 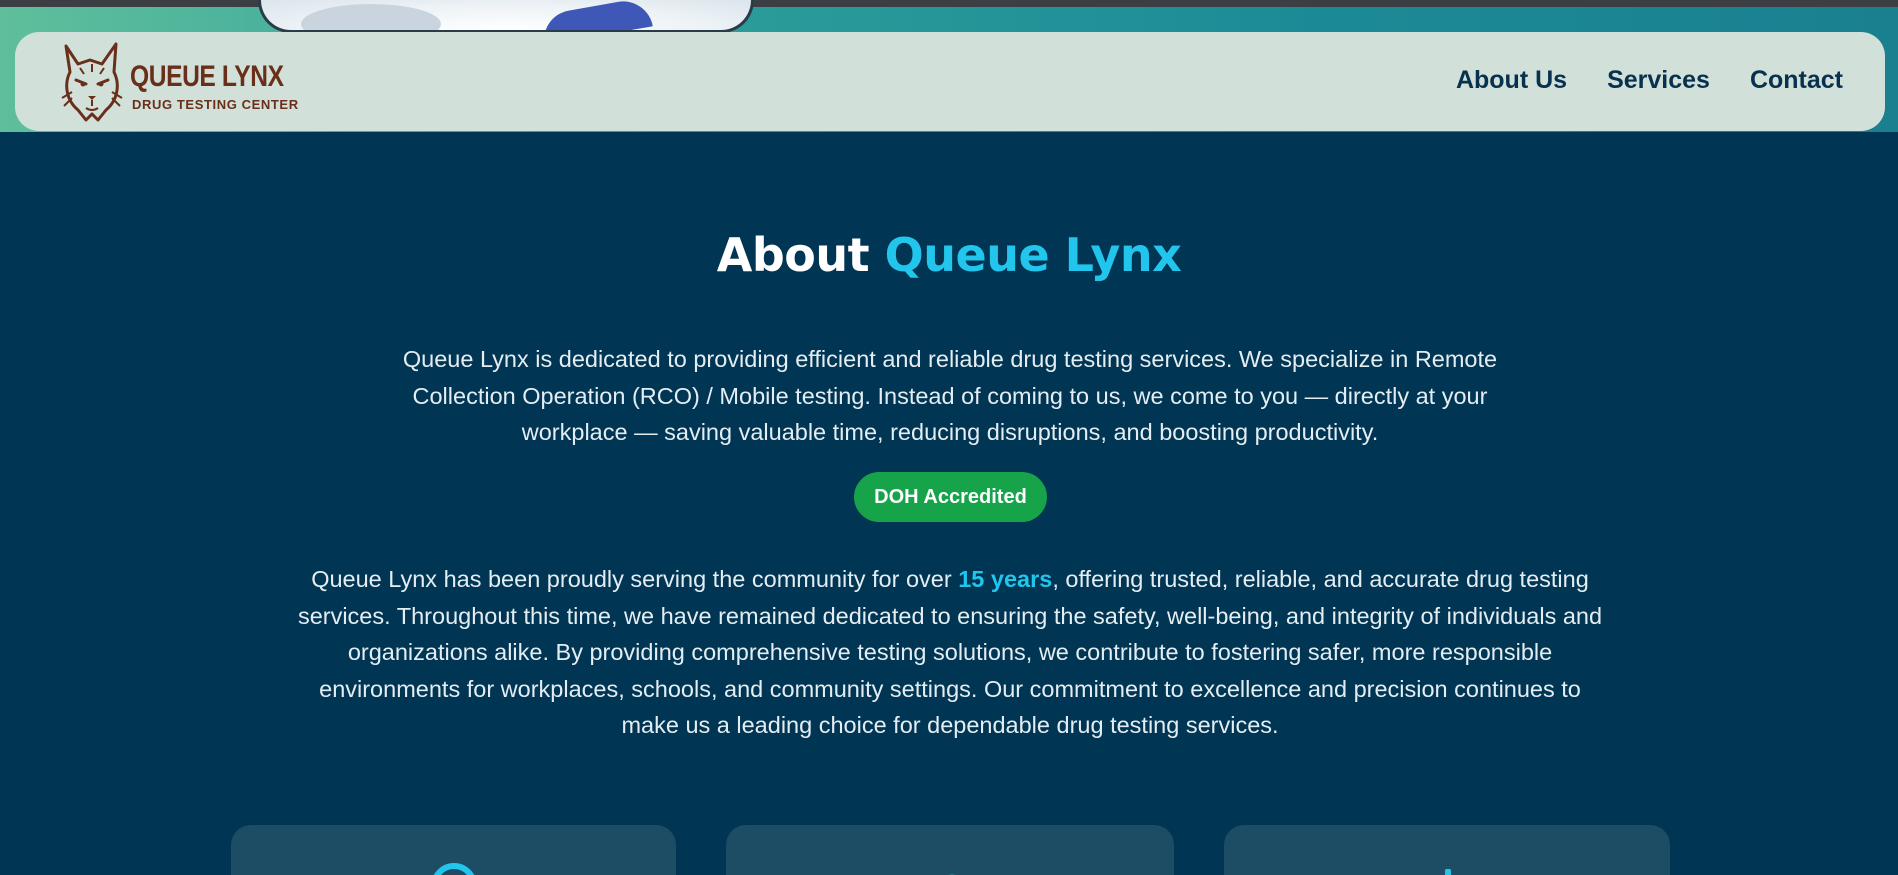 What do you see at coordinates (454, 869) in the screenshot?
I see `circle-icon` at bounding box center [454, 869].